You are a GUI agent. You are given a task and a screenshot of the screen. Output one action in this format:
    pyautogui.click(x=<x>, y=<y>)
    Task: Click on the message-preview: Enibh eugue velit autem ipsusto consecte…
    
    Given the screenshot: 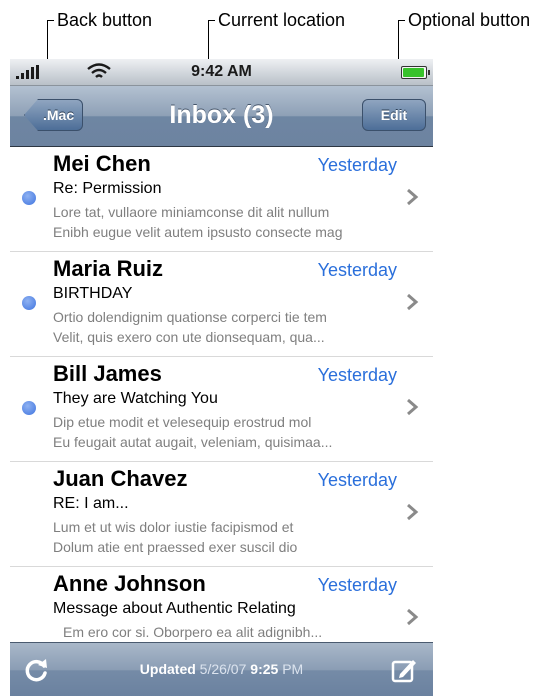 What is the action you would take?
    pyautogui.click(x=198, y=232)
    